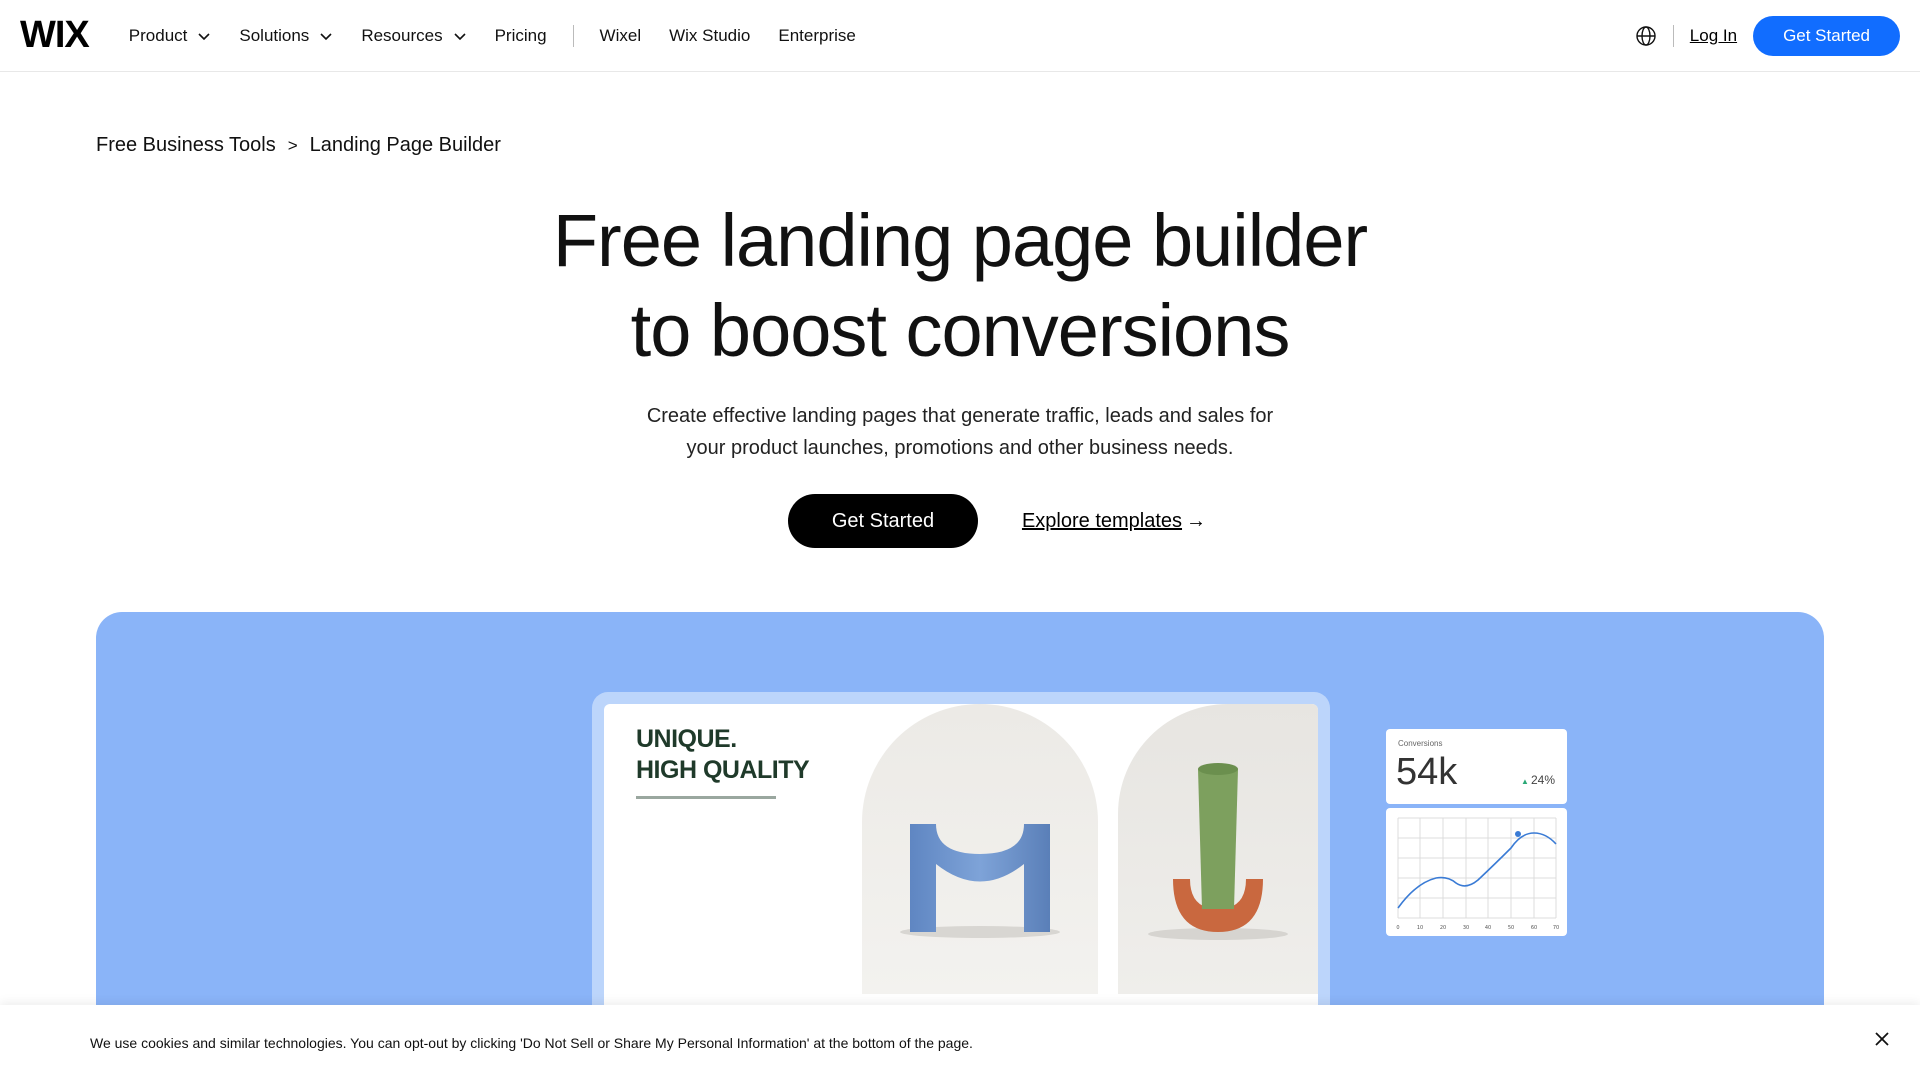 This screenshot has width=1920, height=1080. Describe the element at coordinates (1826, 35) in the screenshot. I see `header-get-started-button: Get Started` at that location.